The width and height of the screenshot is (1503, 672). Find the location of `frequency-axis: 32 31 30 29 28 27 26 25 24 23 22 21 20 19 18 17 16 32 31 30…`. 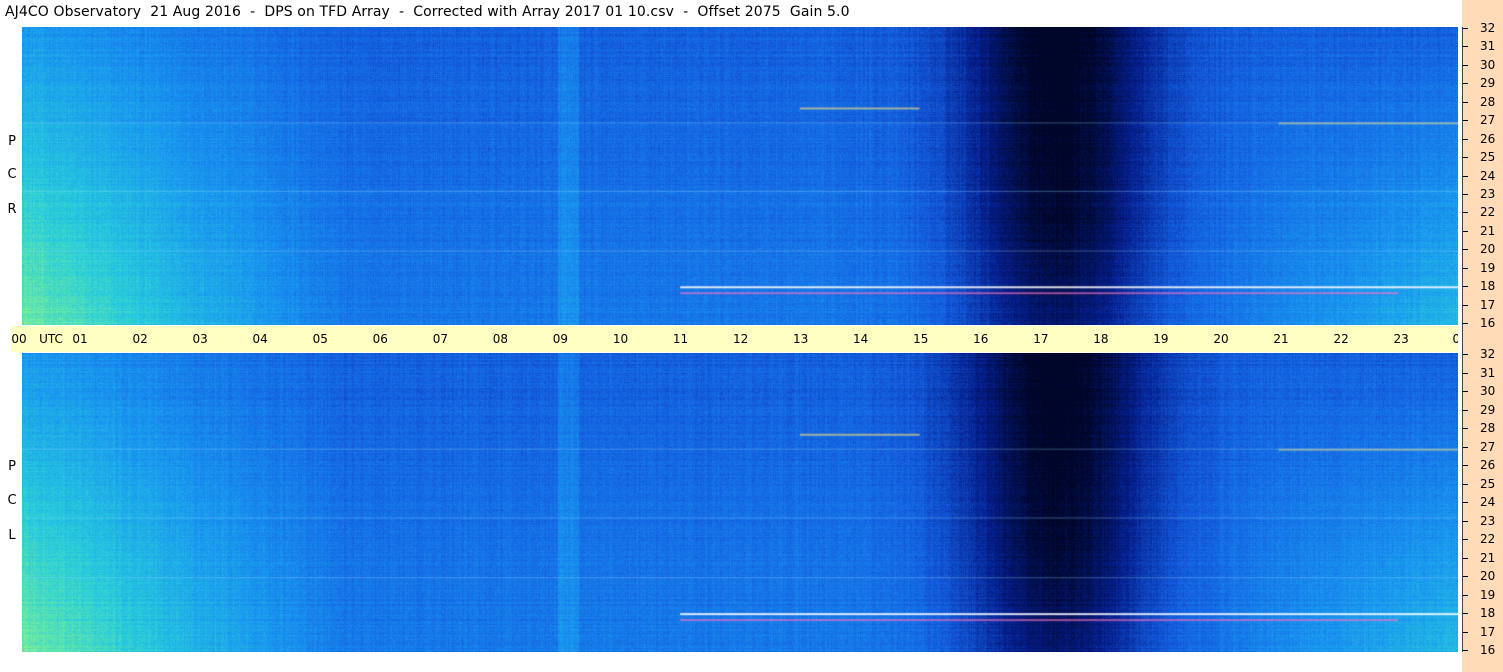

frequency-axis: 32 31 30 29 28 27 26 25 24 23 22 21 20 19 18 17 16 32 31 30… is located at coordinates (1482, 336).